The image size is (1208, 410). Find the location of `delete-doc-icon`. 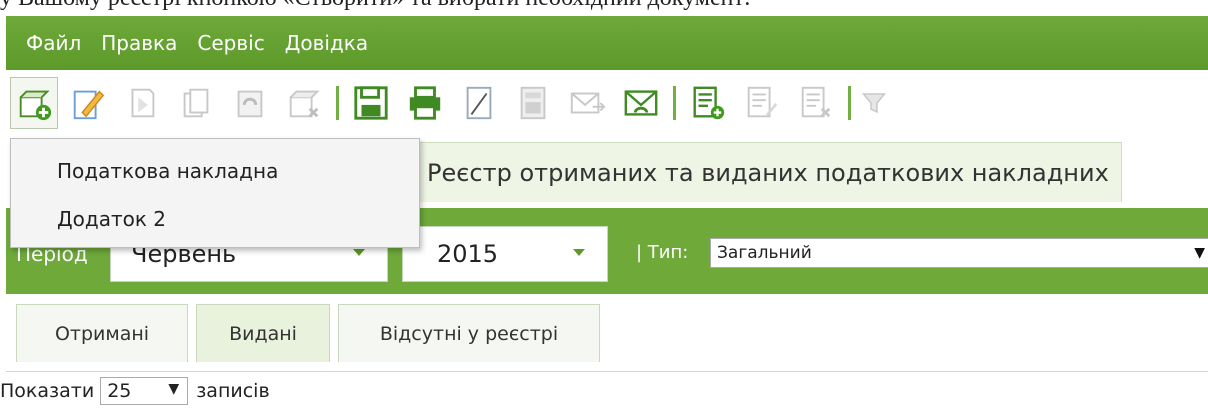

delete-doc-icon is located at coordinates (304, 104).